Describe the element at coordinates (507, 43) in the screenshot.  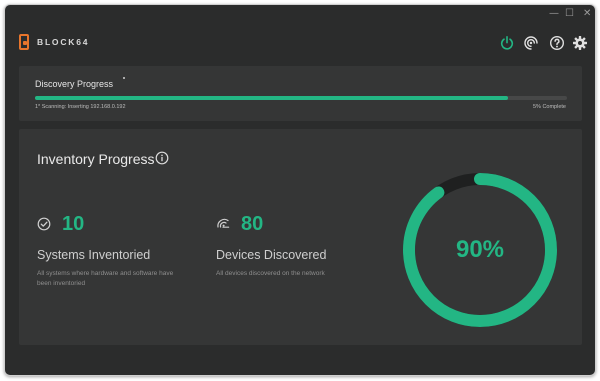
I see `power-icon` at that location.